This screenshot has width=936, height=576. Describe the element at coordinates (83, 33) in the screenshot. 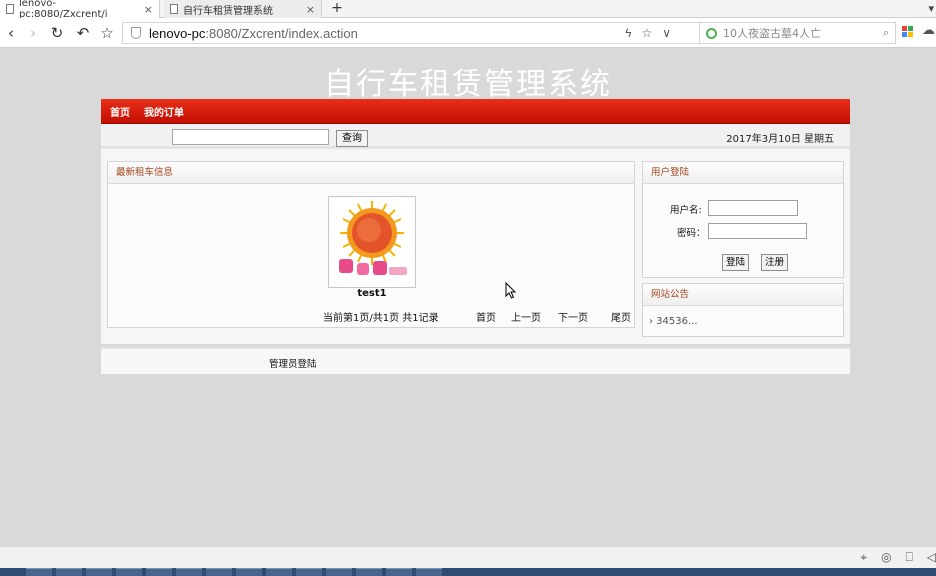

I see `undo-close-icon: ↶` at that location.